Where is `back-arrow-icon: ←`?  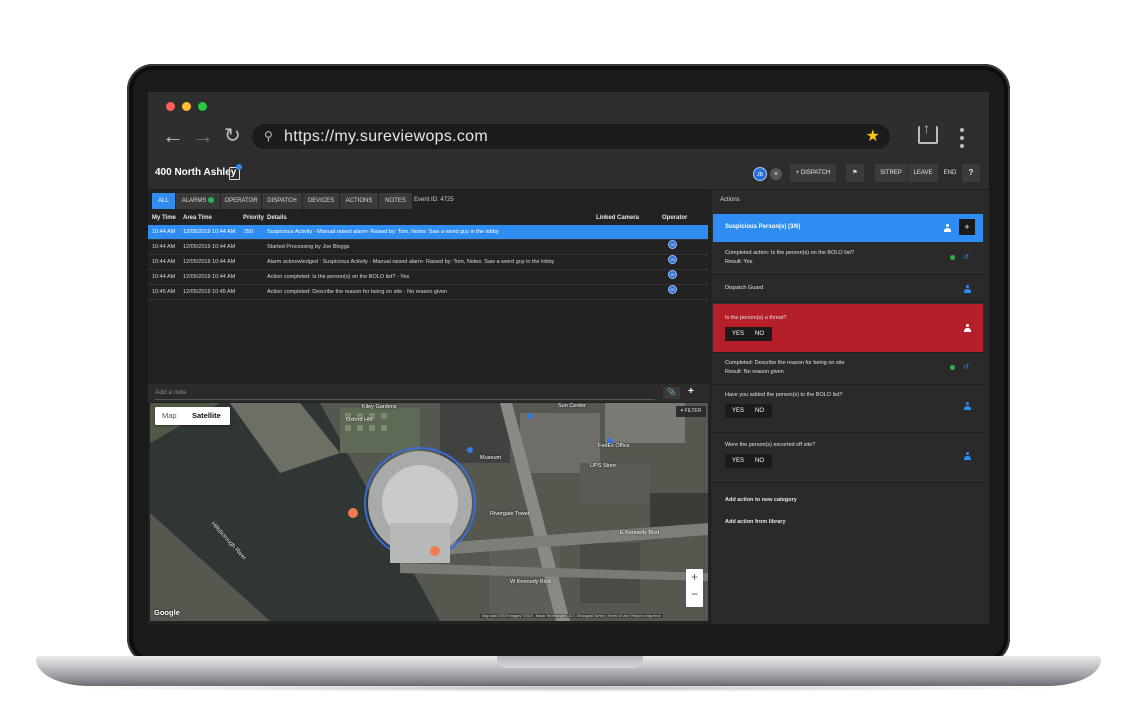
back-arrow-icon: ← is located at coordinates (173, 136).